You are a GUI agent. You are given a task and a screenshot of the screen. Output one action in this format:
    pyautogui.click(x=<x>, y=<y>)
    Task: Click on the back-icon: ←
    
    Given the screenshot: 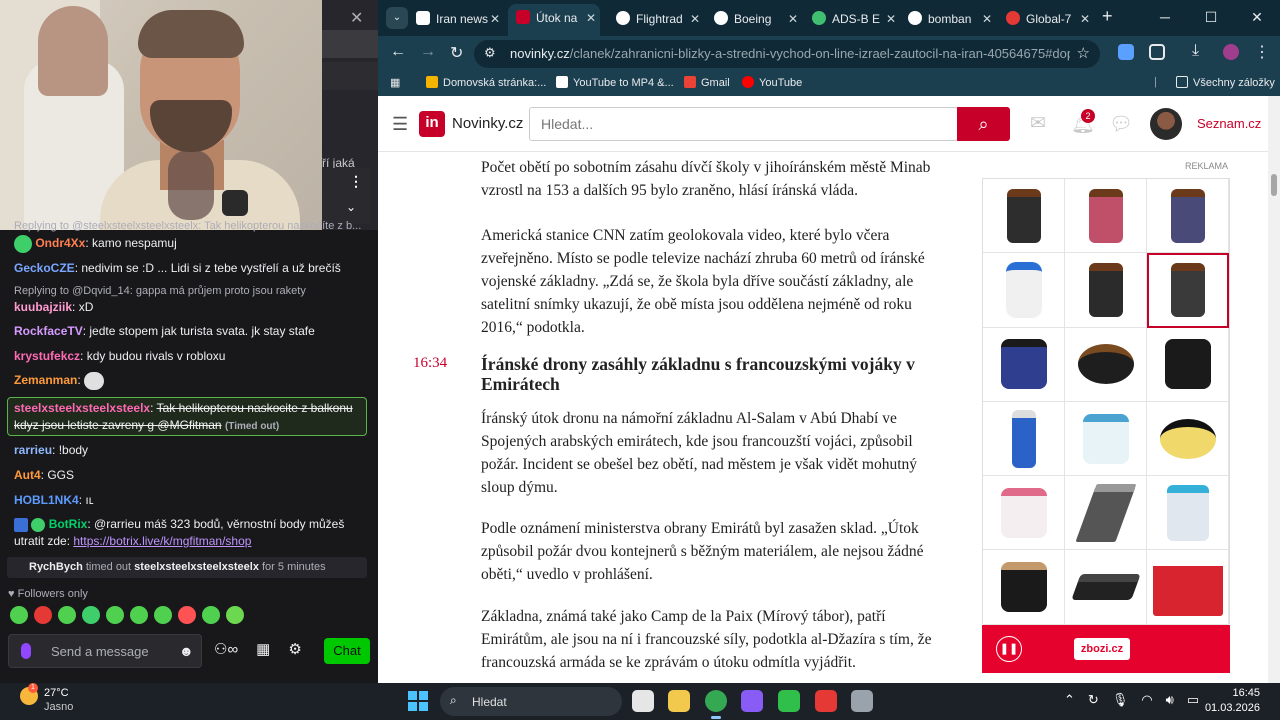 What is the action you would take?
    pyautogui.click(x=398, y=52)
    